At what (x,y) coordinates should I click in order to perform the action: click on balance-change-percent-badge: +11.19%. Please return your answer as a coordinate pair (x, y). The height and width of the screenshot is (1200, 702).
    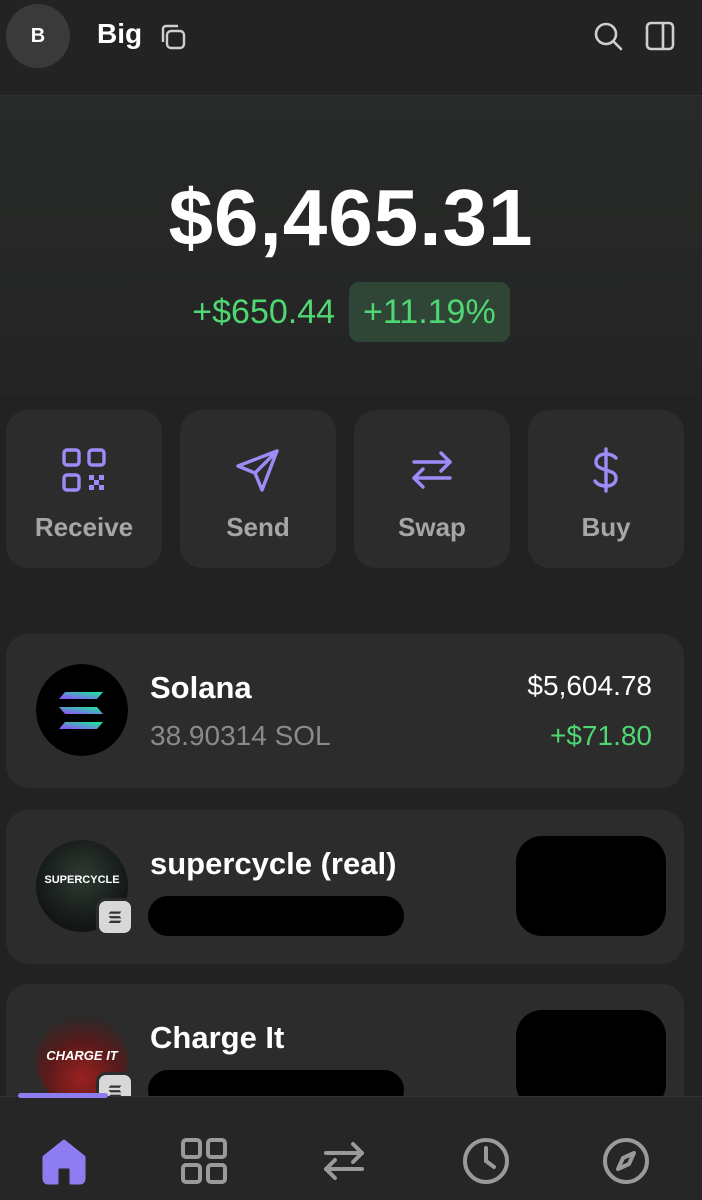
    Looking at the image, I should click on (429, 312).